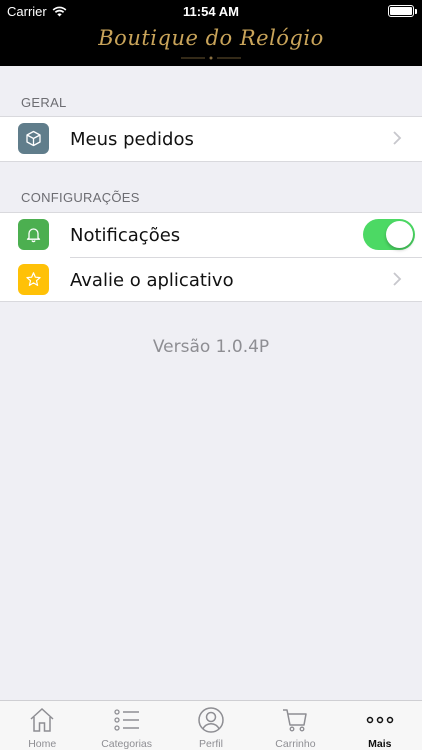 This screenshot has width=422, height=750. I want to click on more-icon, so click(380, 720).